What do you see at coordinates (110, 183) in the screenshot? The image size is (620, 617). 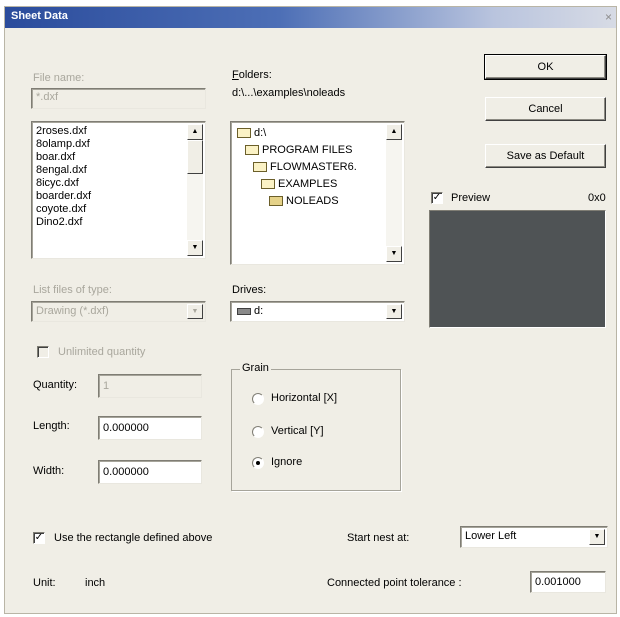 I see `file-list-item: 8icyc.dxf` at bounding box center [110, 183].